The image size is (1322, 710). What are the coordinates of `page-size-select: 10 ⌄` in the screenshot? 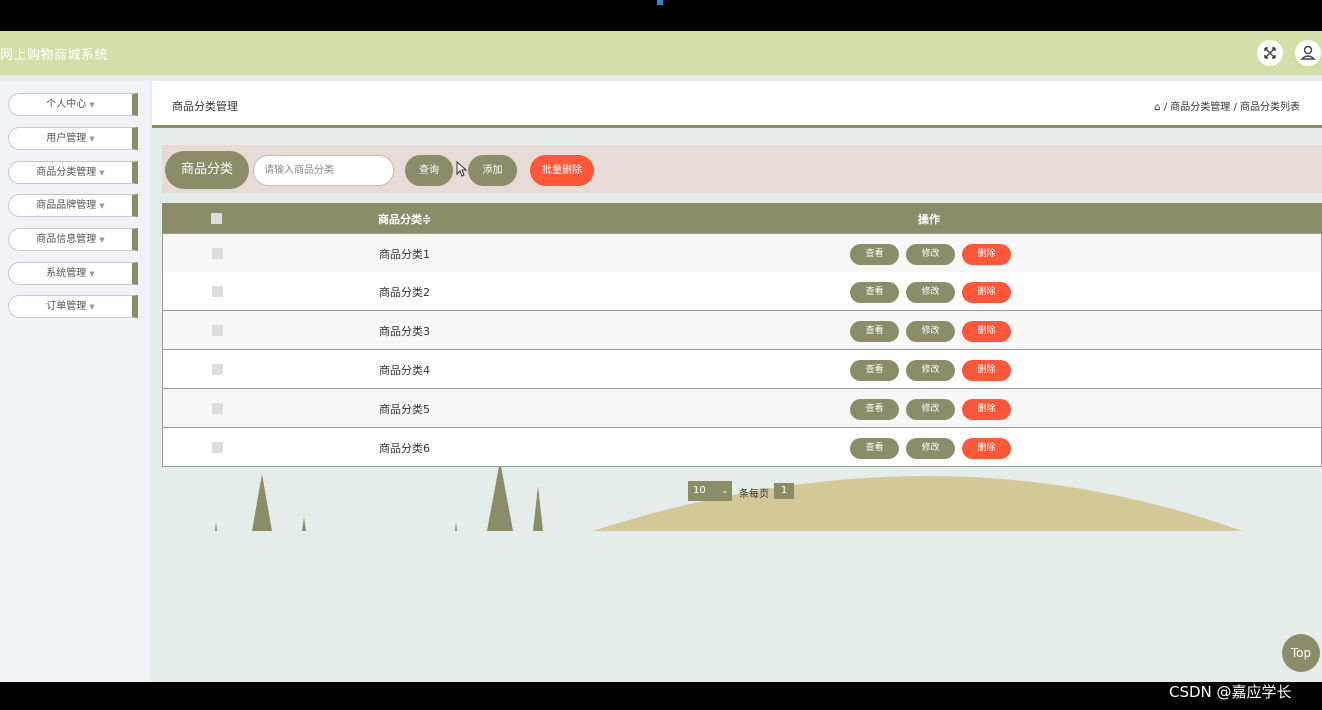 It's located at (710, 491).